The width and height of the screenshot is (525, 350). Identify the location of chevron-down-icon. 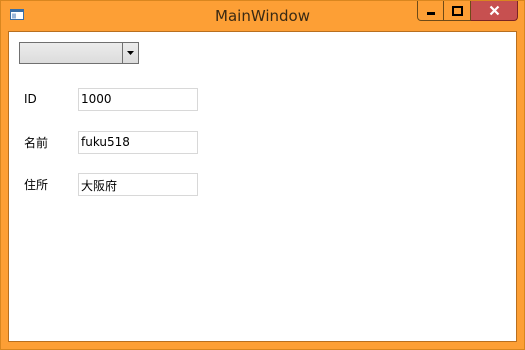
(130, 53).